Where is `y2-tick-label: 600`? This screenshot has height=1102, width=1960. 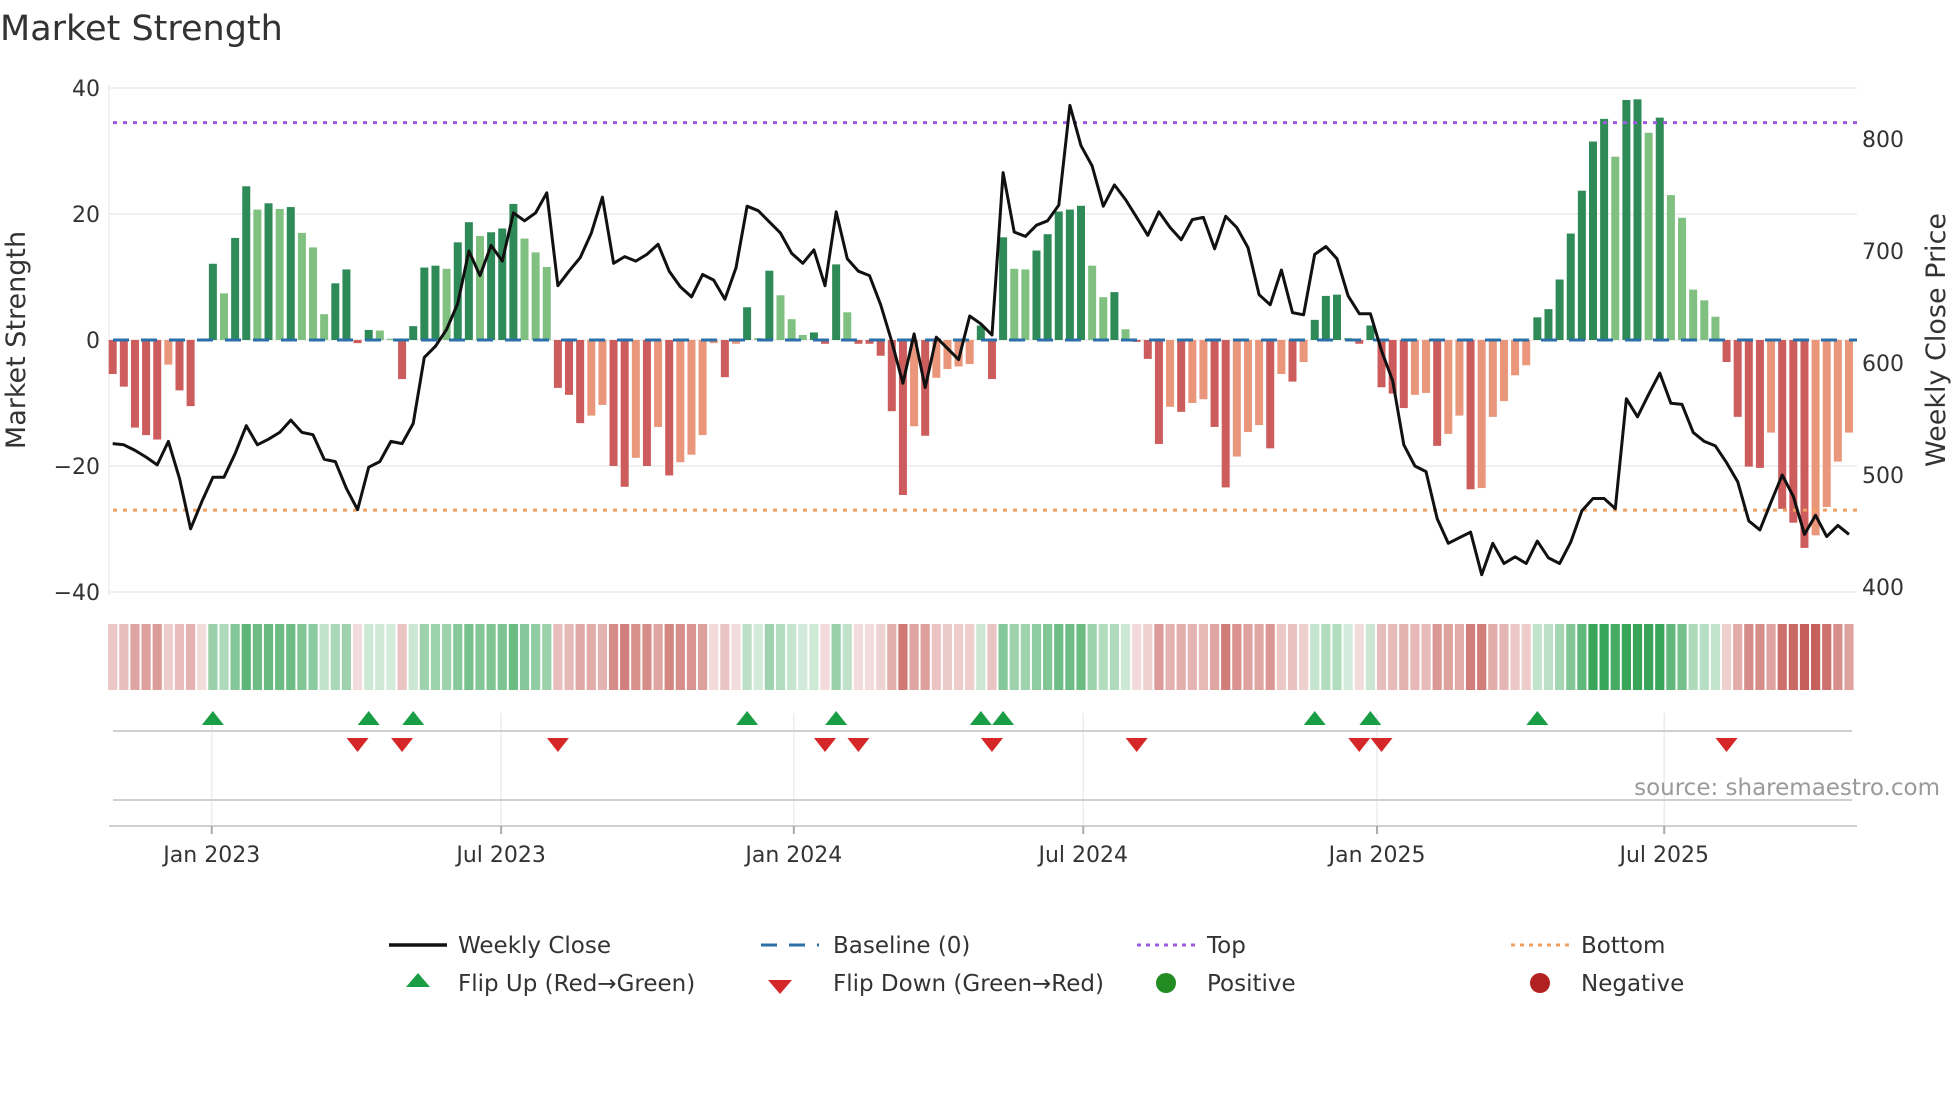 y2-tick-label: 600 is located at coordinates (1883, 364).